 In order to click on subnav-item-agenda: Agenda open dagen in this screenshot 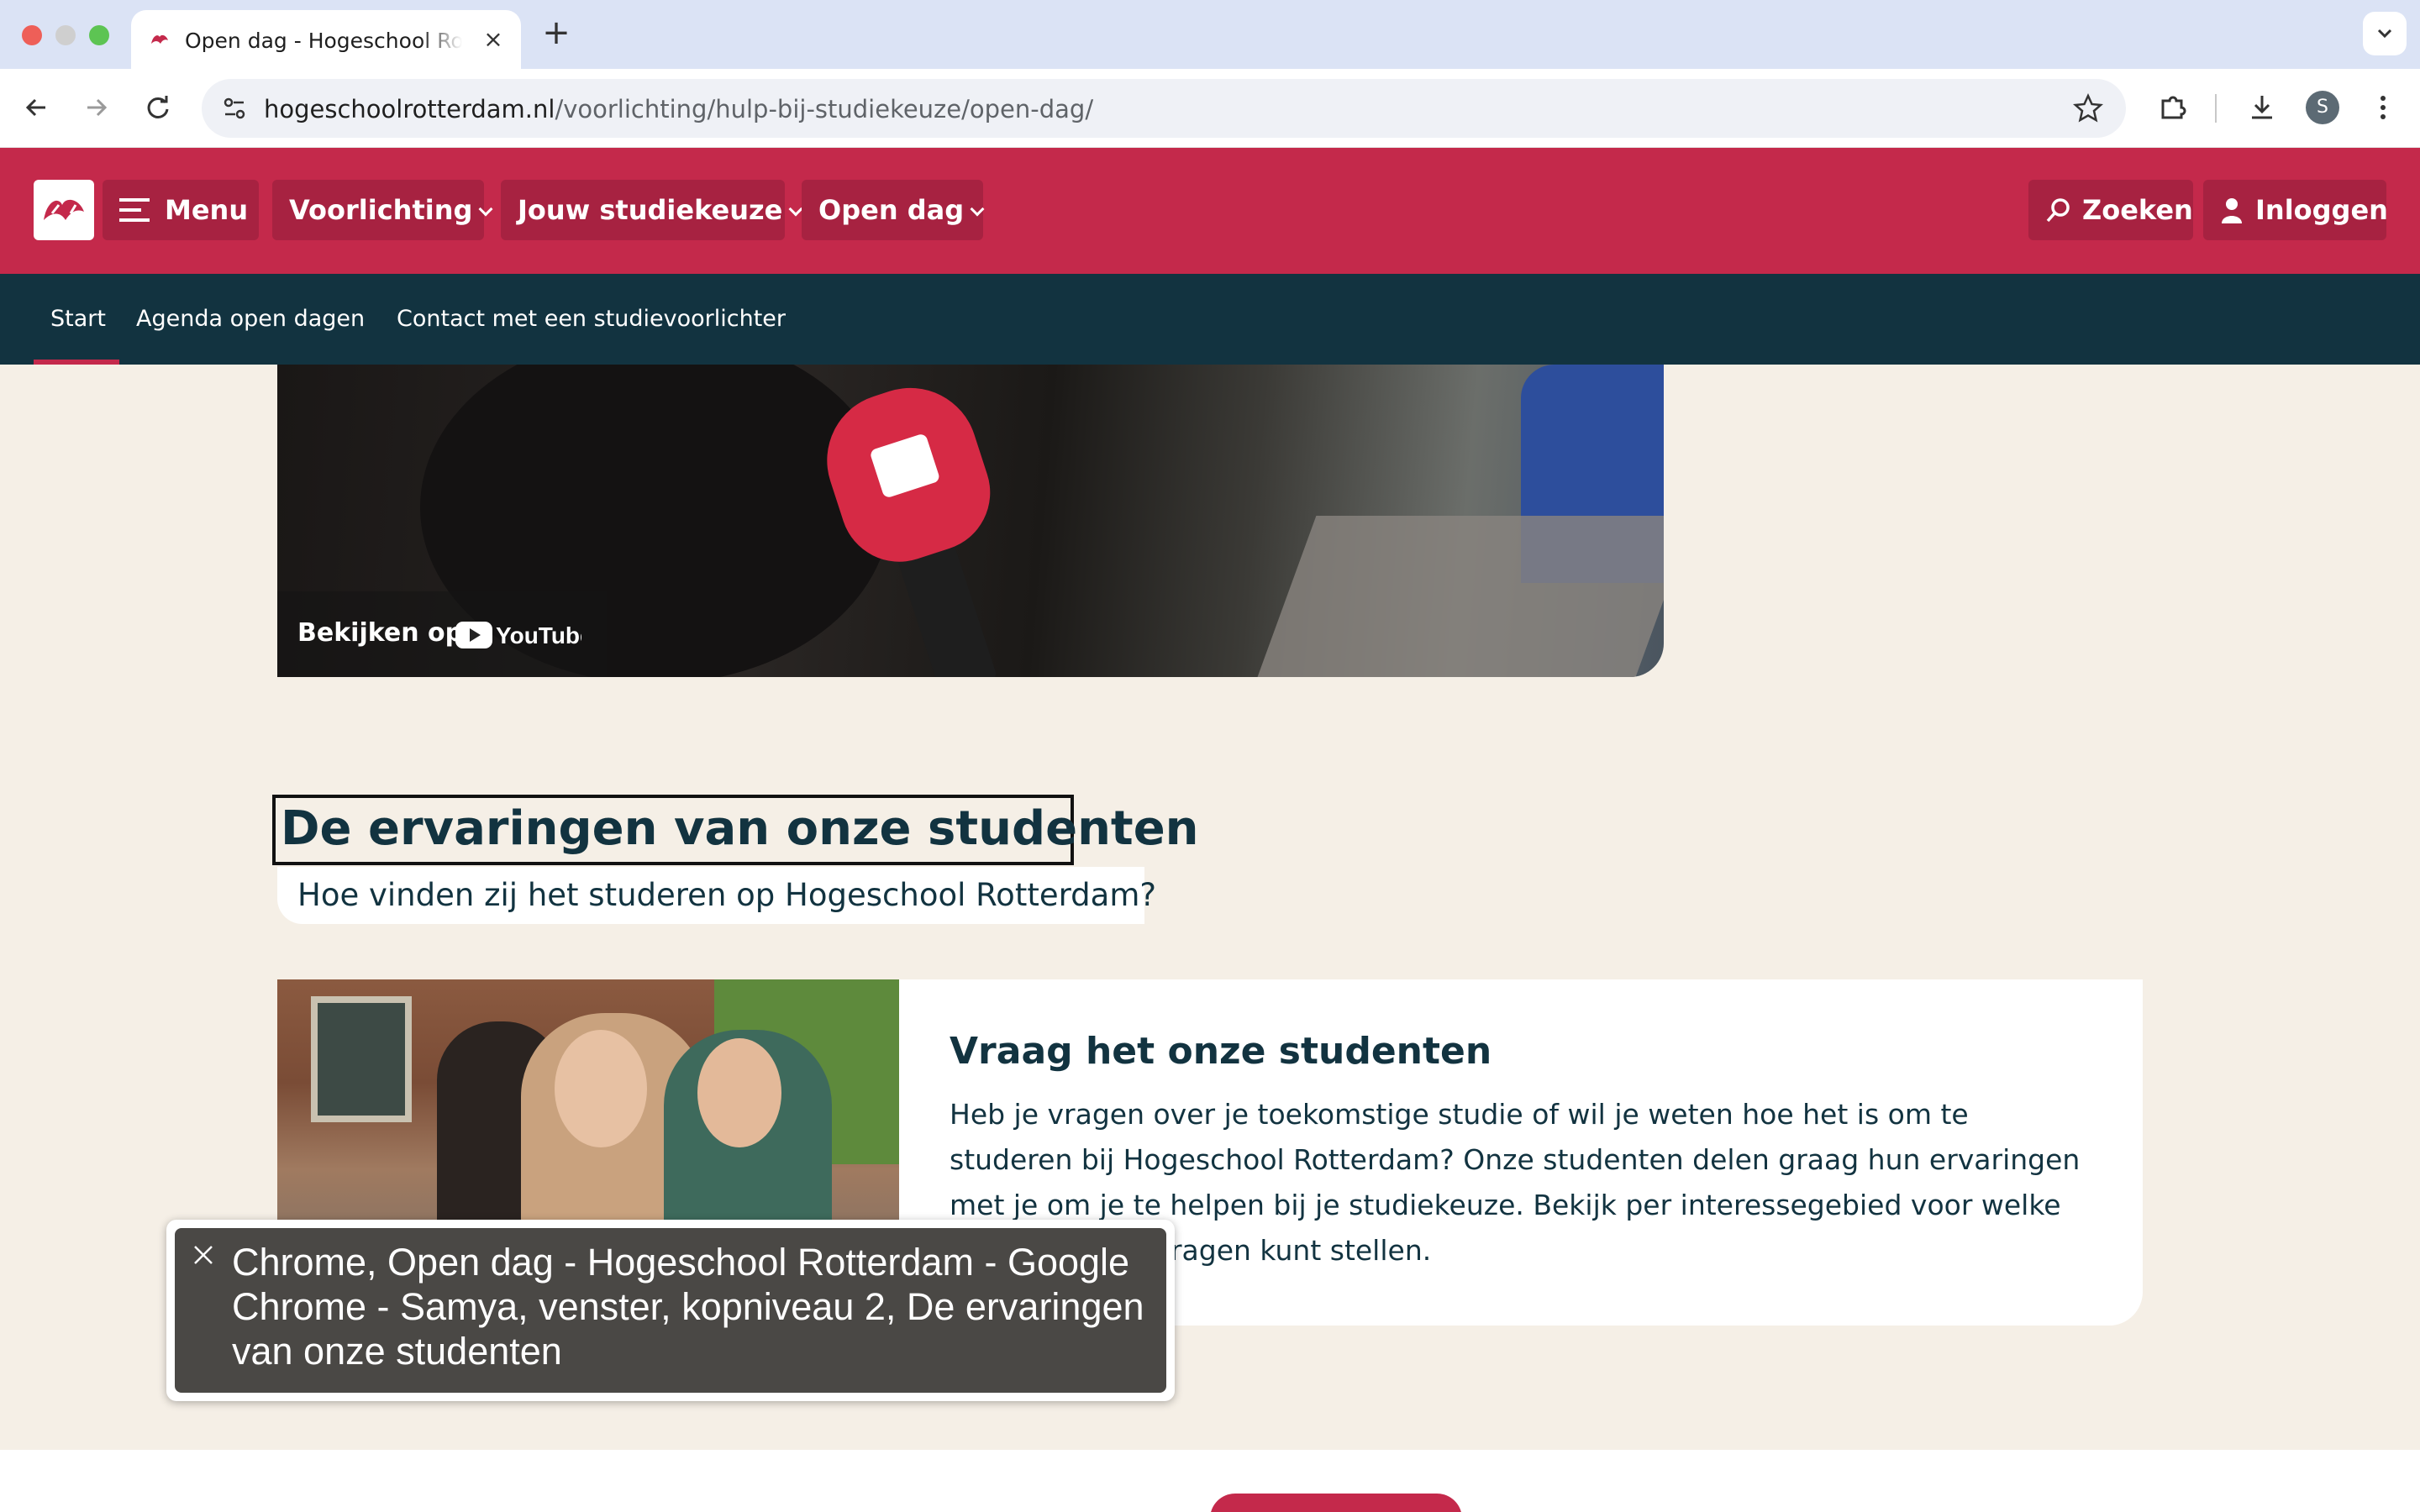, I will do `click(250, 319)`.